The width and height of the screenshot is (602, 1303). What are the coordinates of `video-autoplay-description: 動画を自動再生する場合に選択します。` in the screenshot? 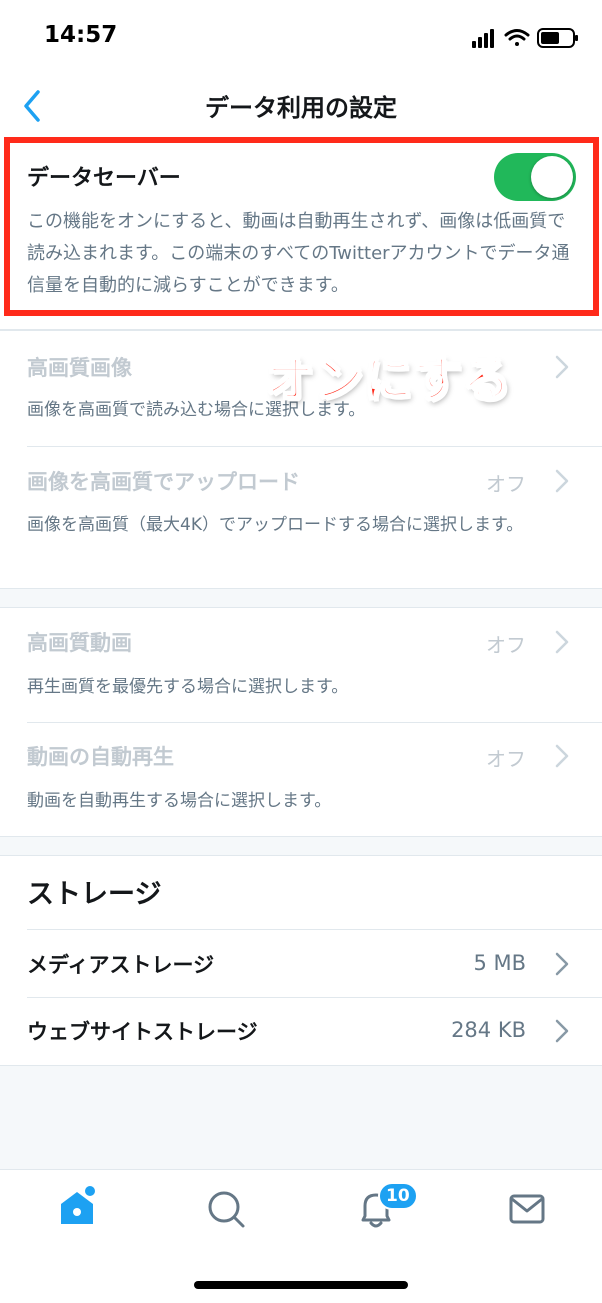 It's located at (179, 801).